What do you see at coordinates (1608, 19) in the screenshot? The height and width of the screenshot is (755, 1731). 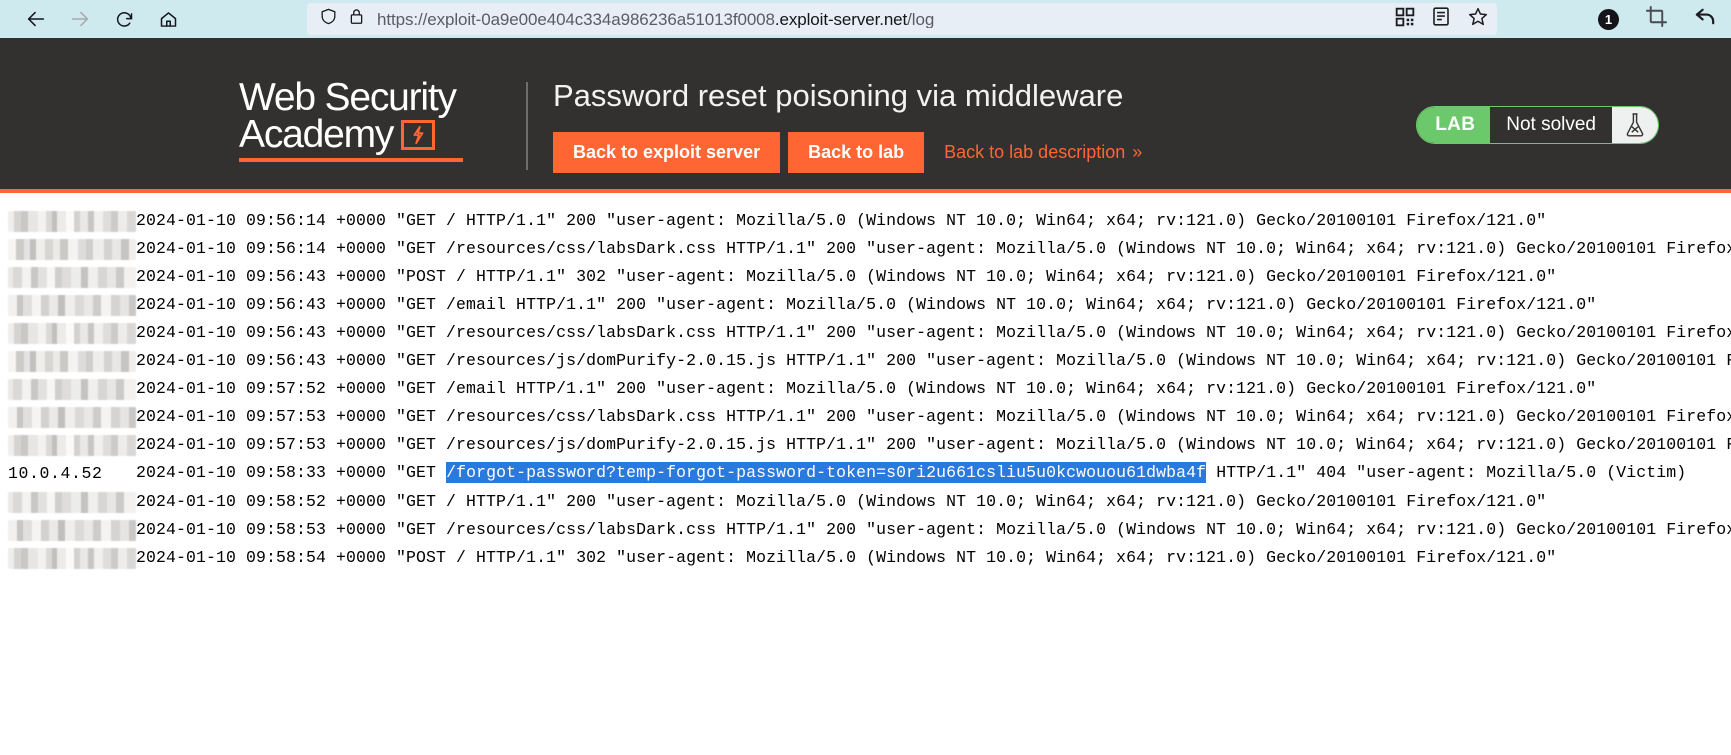 I see `notification-badge: 1` at bounding box center [1608, 19].